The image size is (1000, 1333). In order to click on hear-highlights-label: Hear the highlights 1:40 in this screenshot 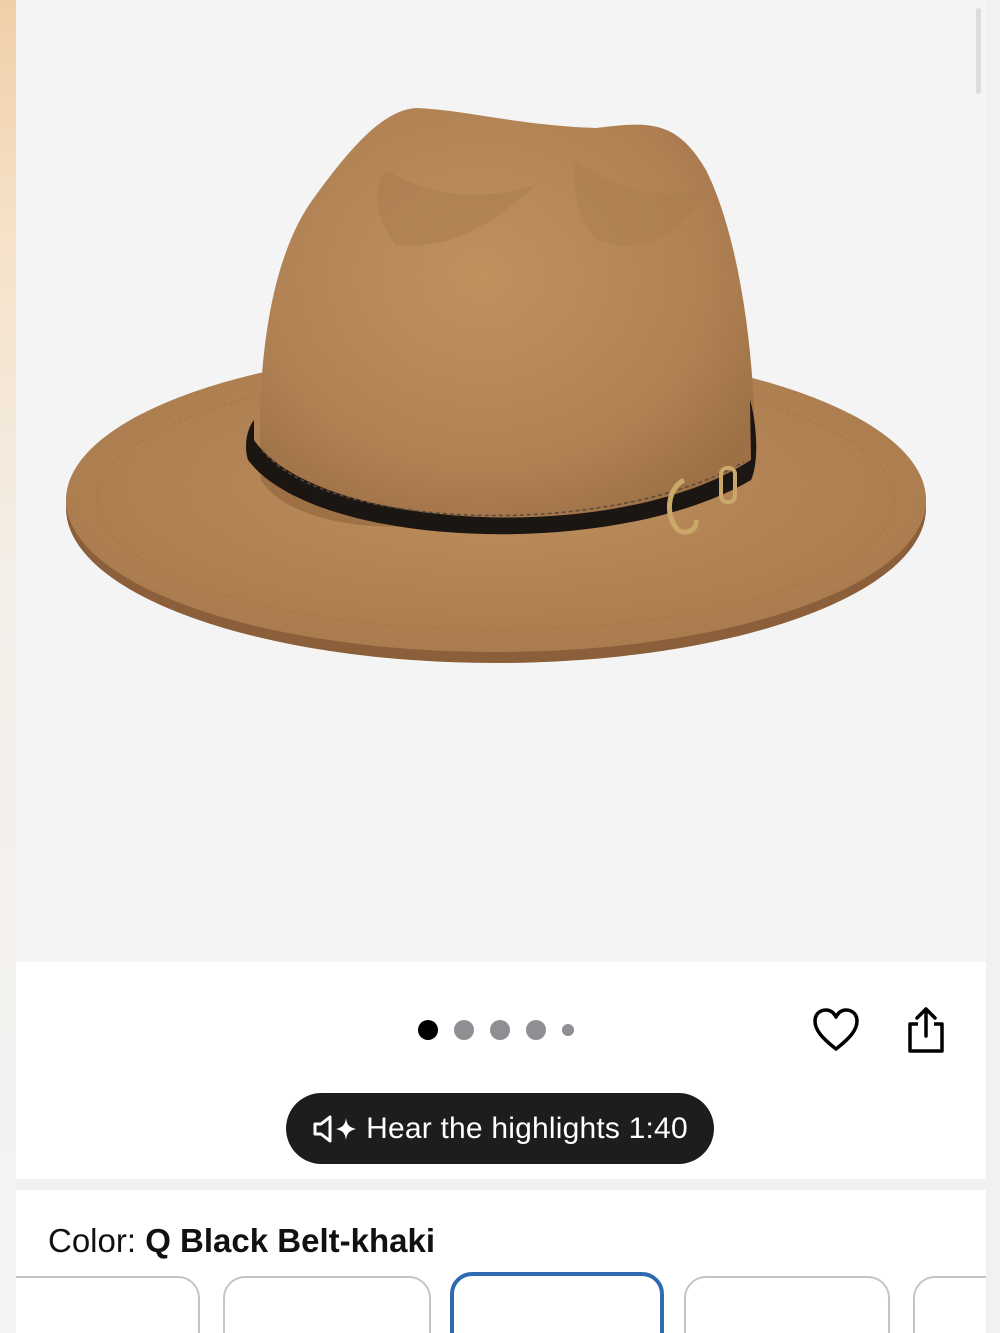, I will do `click(527, 1128)`.